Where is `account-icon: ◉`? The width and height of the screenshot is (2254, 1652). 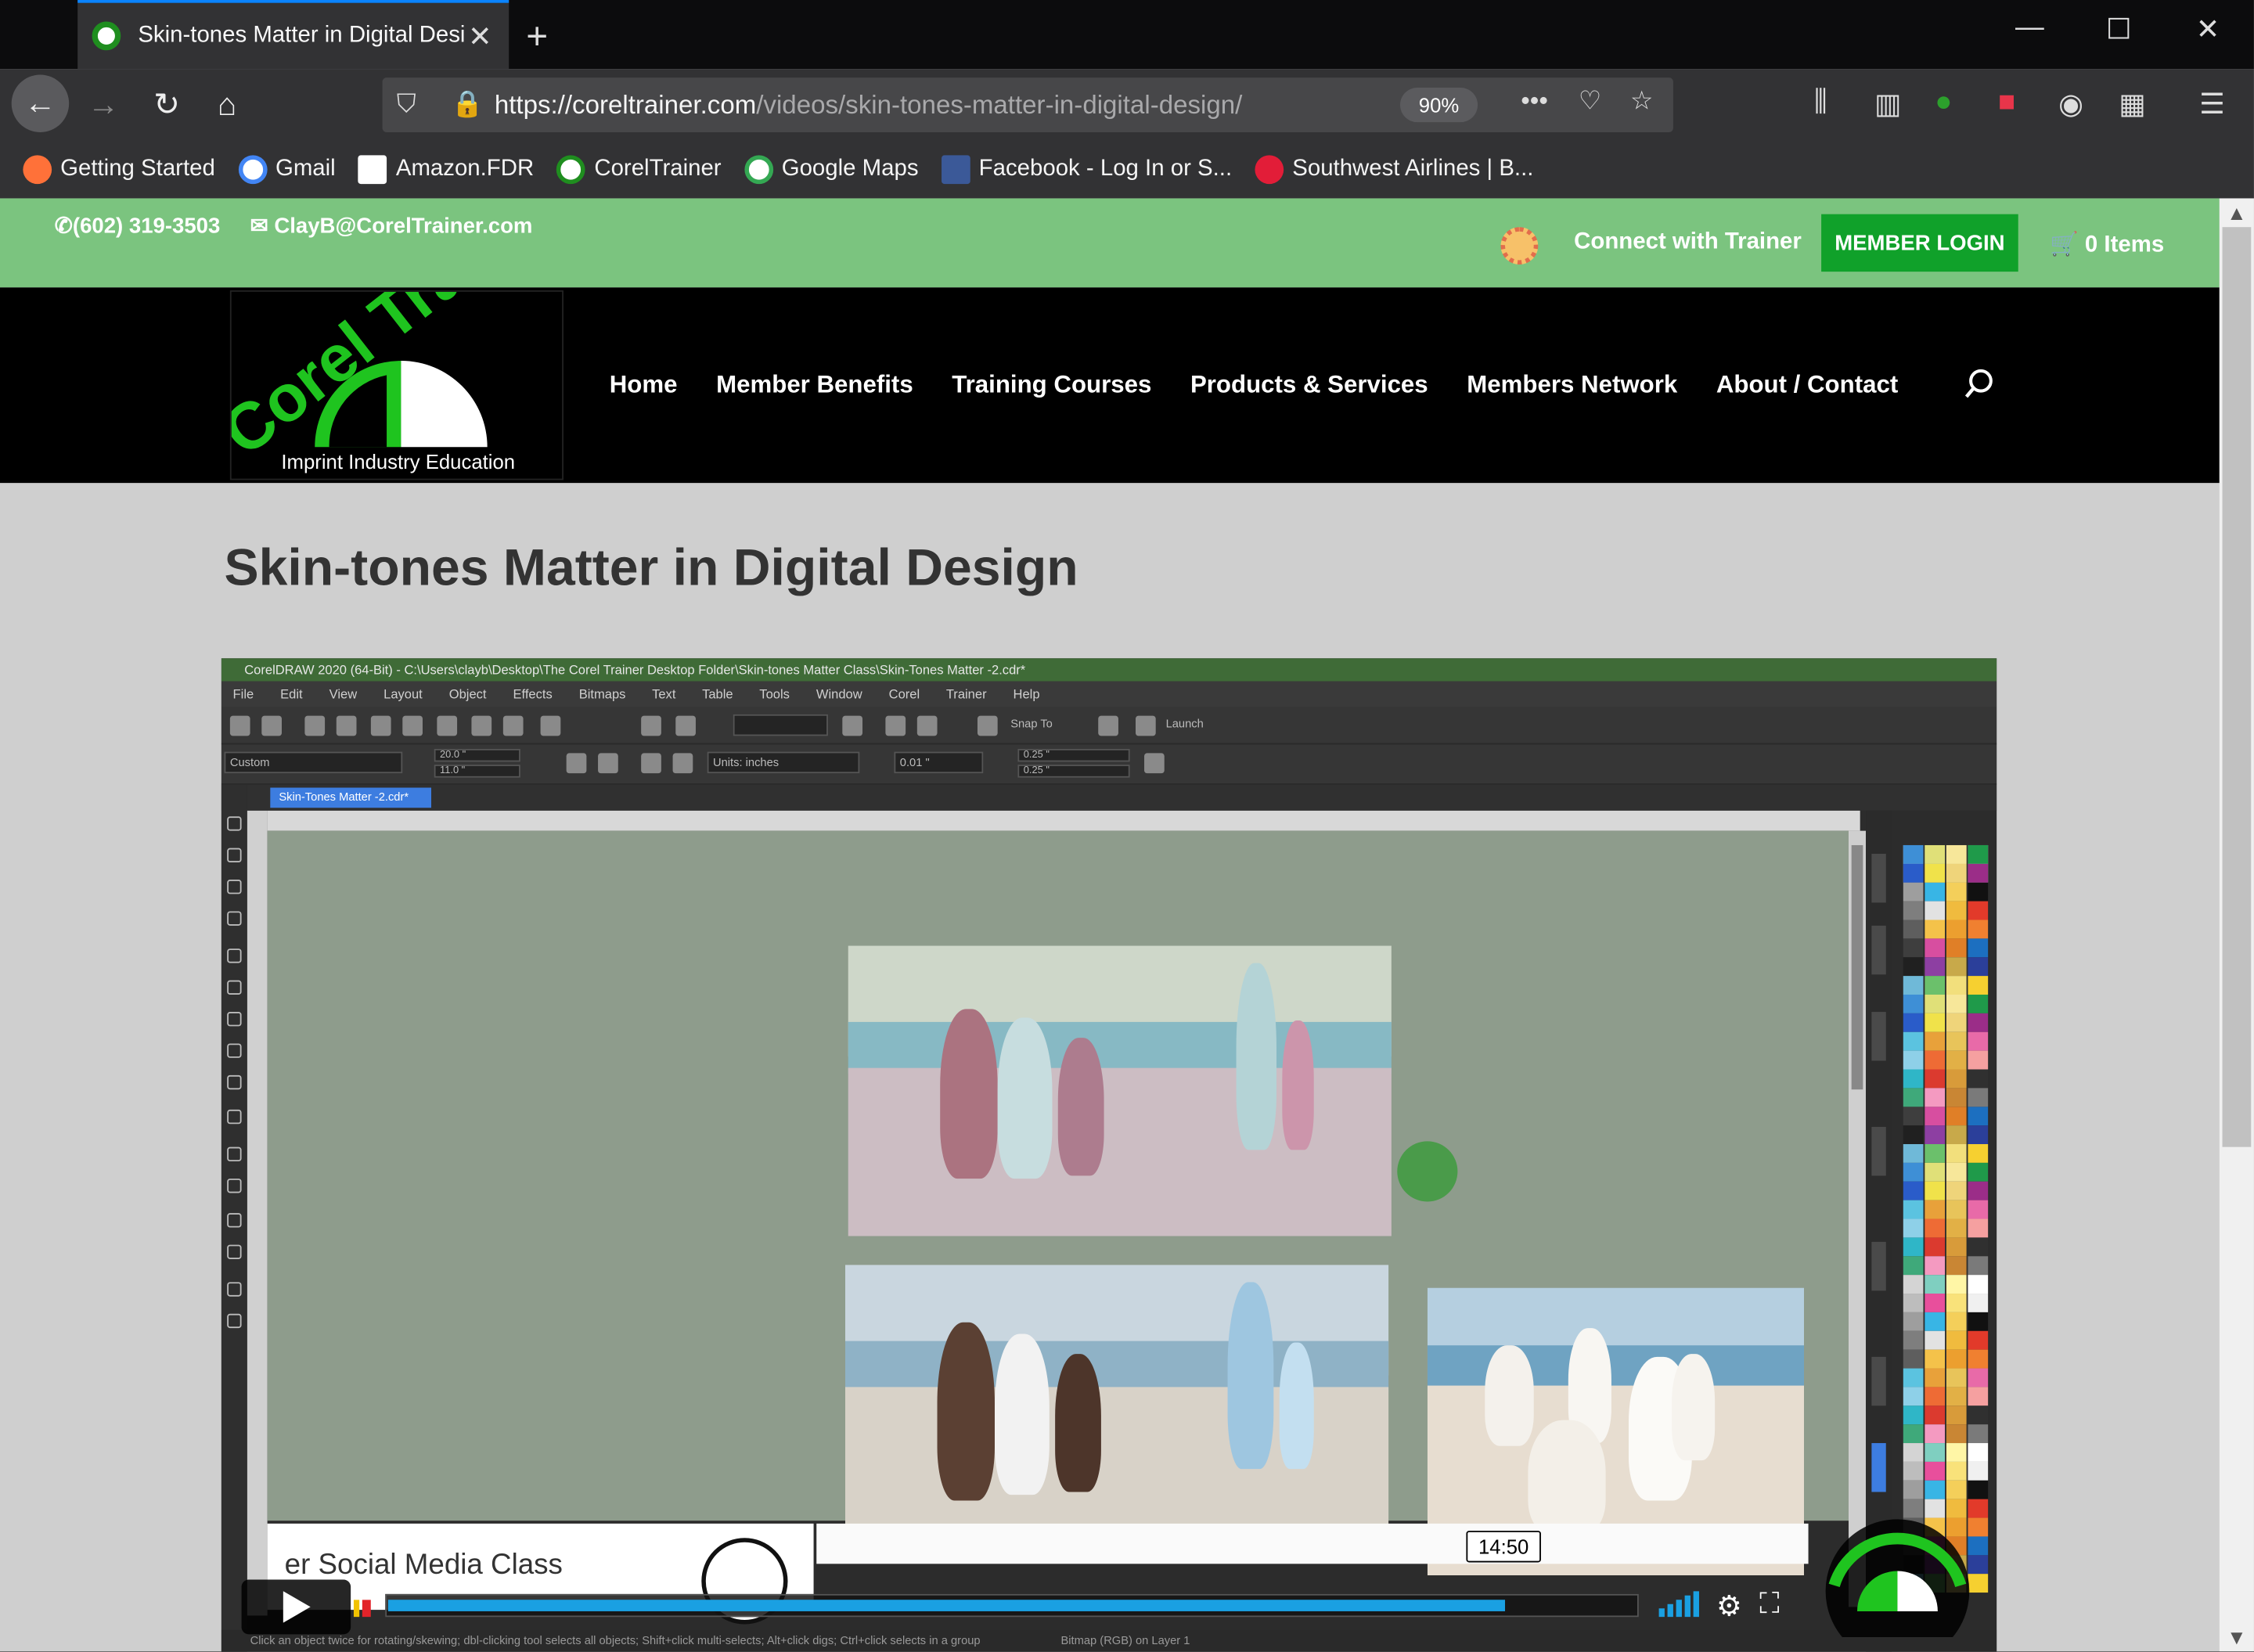
account-icon: ◉ is located at coordinates (2070, 104).